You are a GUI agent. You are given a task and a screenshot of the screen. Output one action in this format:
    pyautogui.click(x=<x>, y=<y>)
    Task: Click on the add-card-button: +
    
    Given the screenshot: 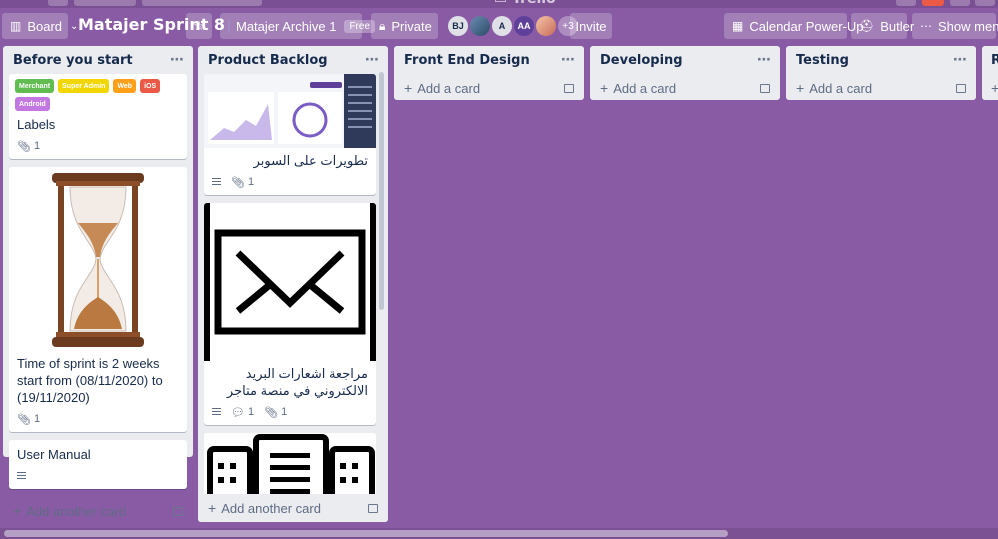 What is the action you would take?
    pyautogui.click(x=990, y=87)
    